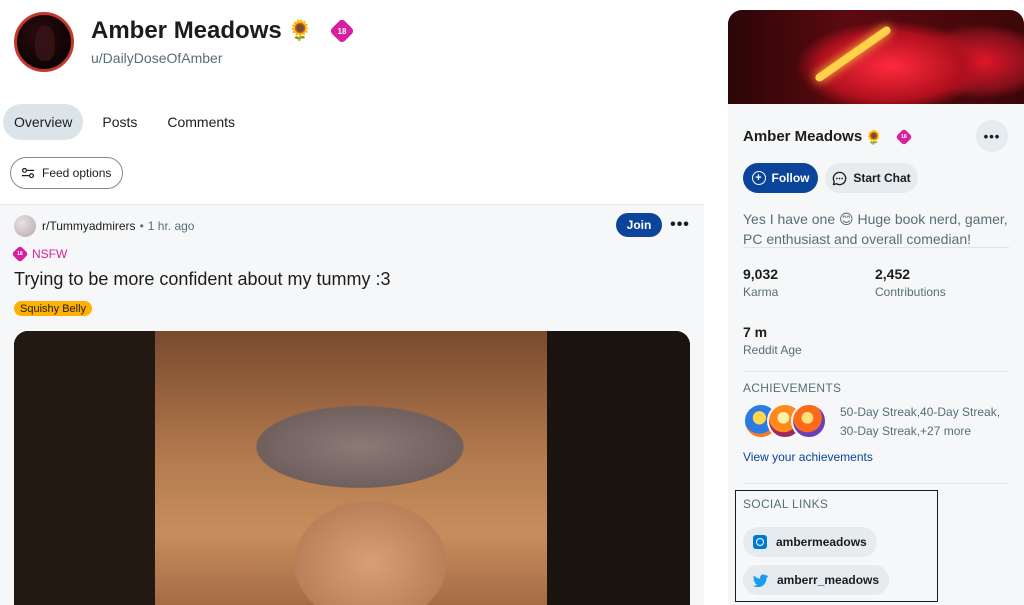 The image size is (1024, 605). Describe the element at coordinates (618, 468) in the screenshot. I see `image-backdrop-right` at that location.